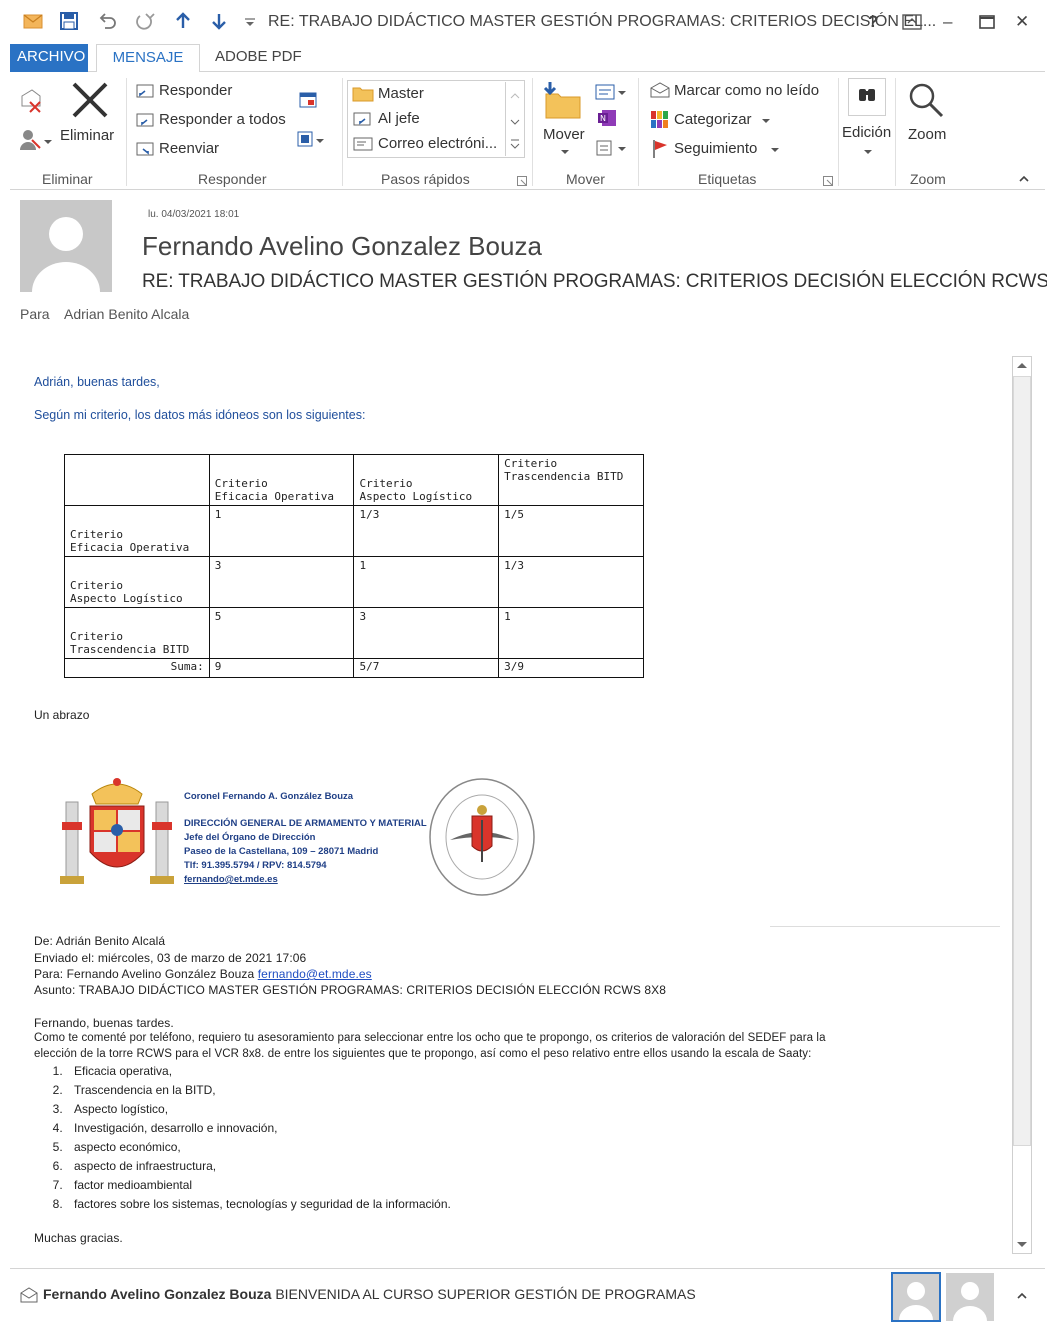  Describe the element at coordinates (766, 121) in the screenshot. I see `categorize-dropdown-icon` at that location.